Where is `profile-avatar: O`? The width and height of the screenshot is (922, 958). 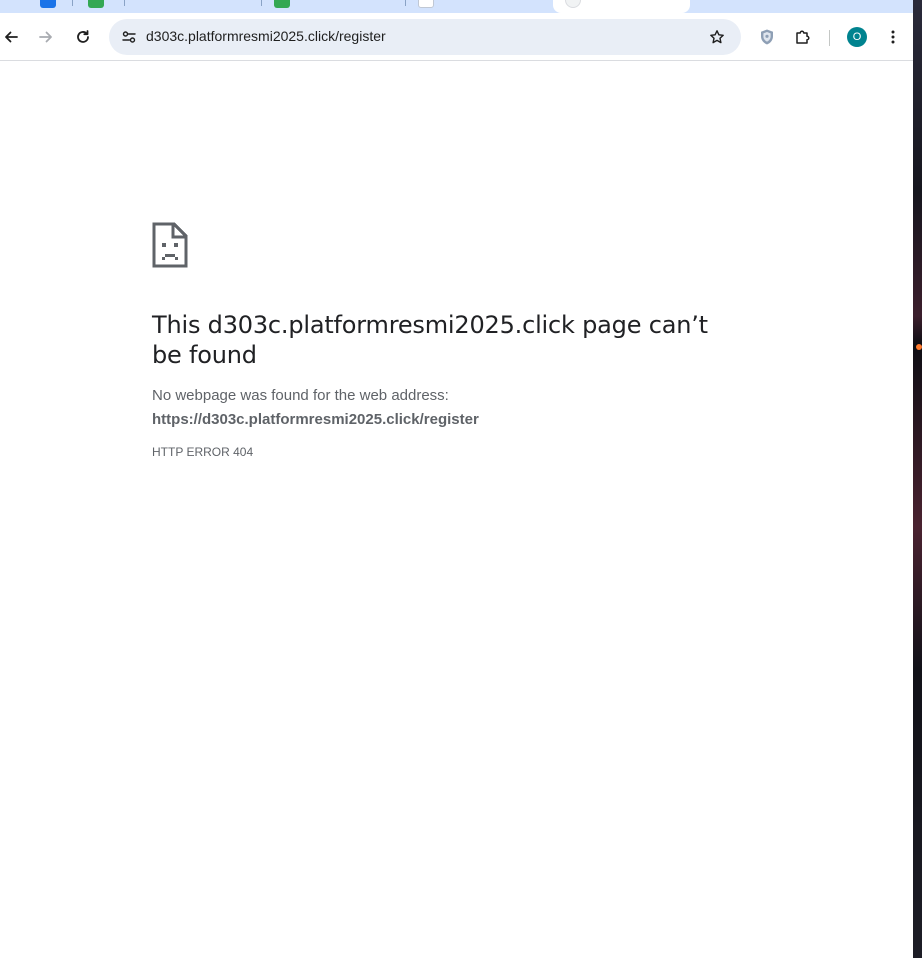 profile-avatar: O is located at coordinates (857, 37).